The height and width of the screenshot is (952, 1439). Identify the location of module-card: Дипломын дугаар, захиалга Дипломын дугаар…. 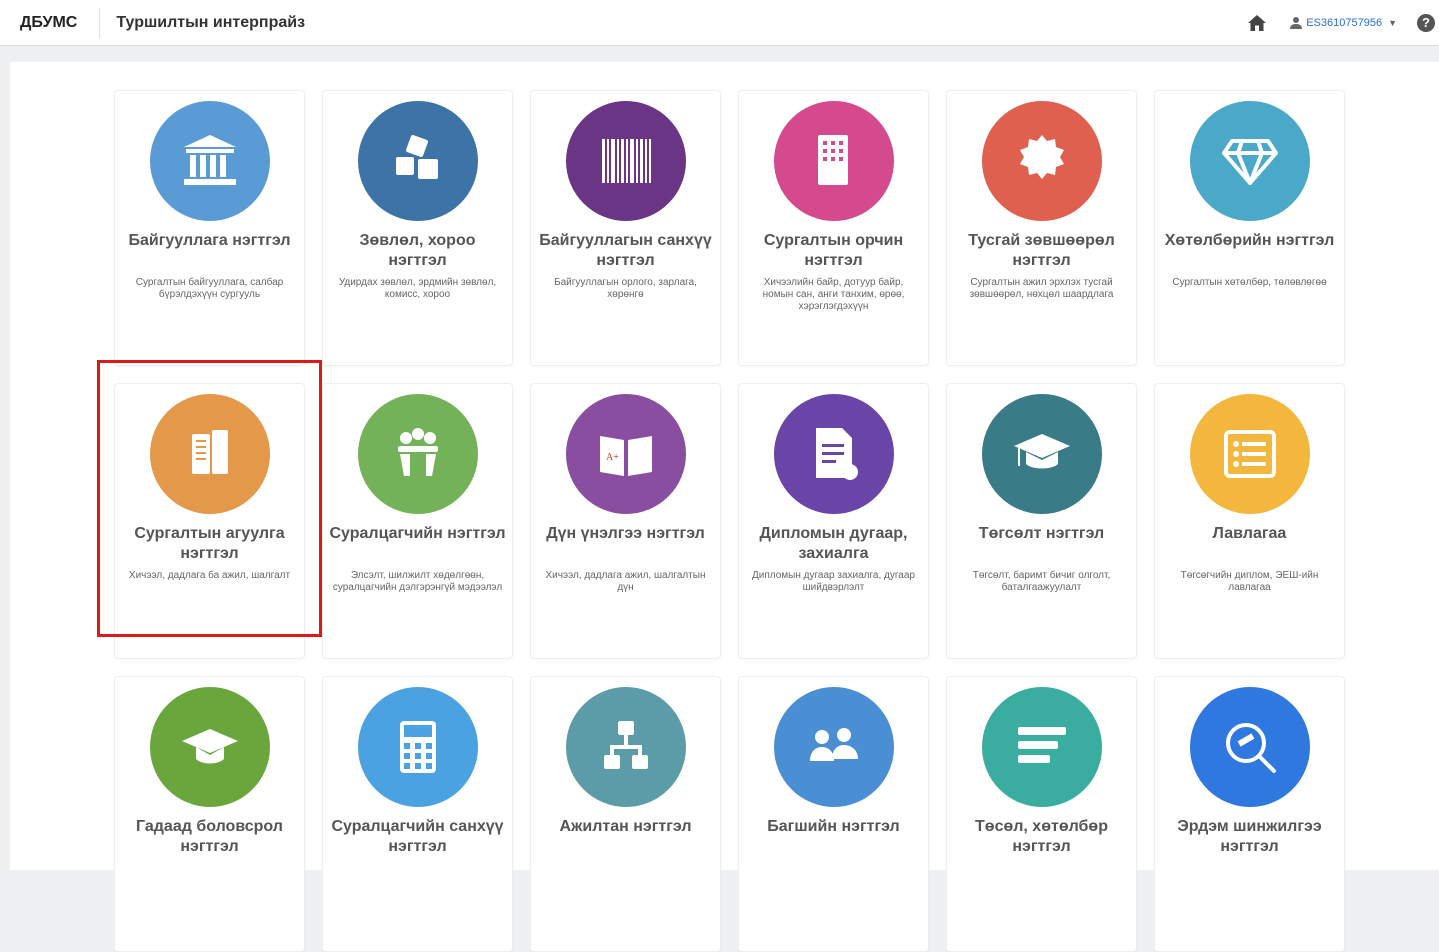
(833, 521).